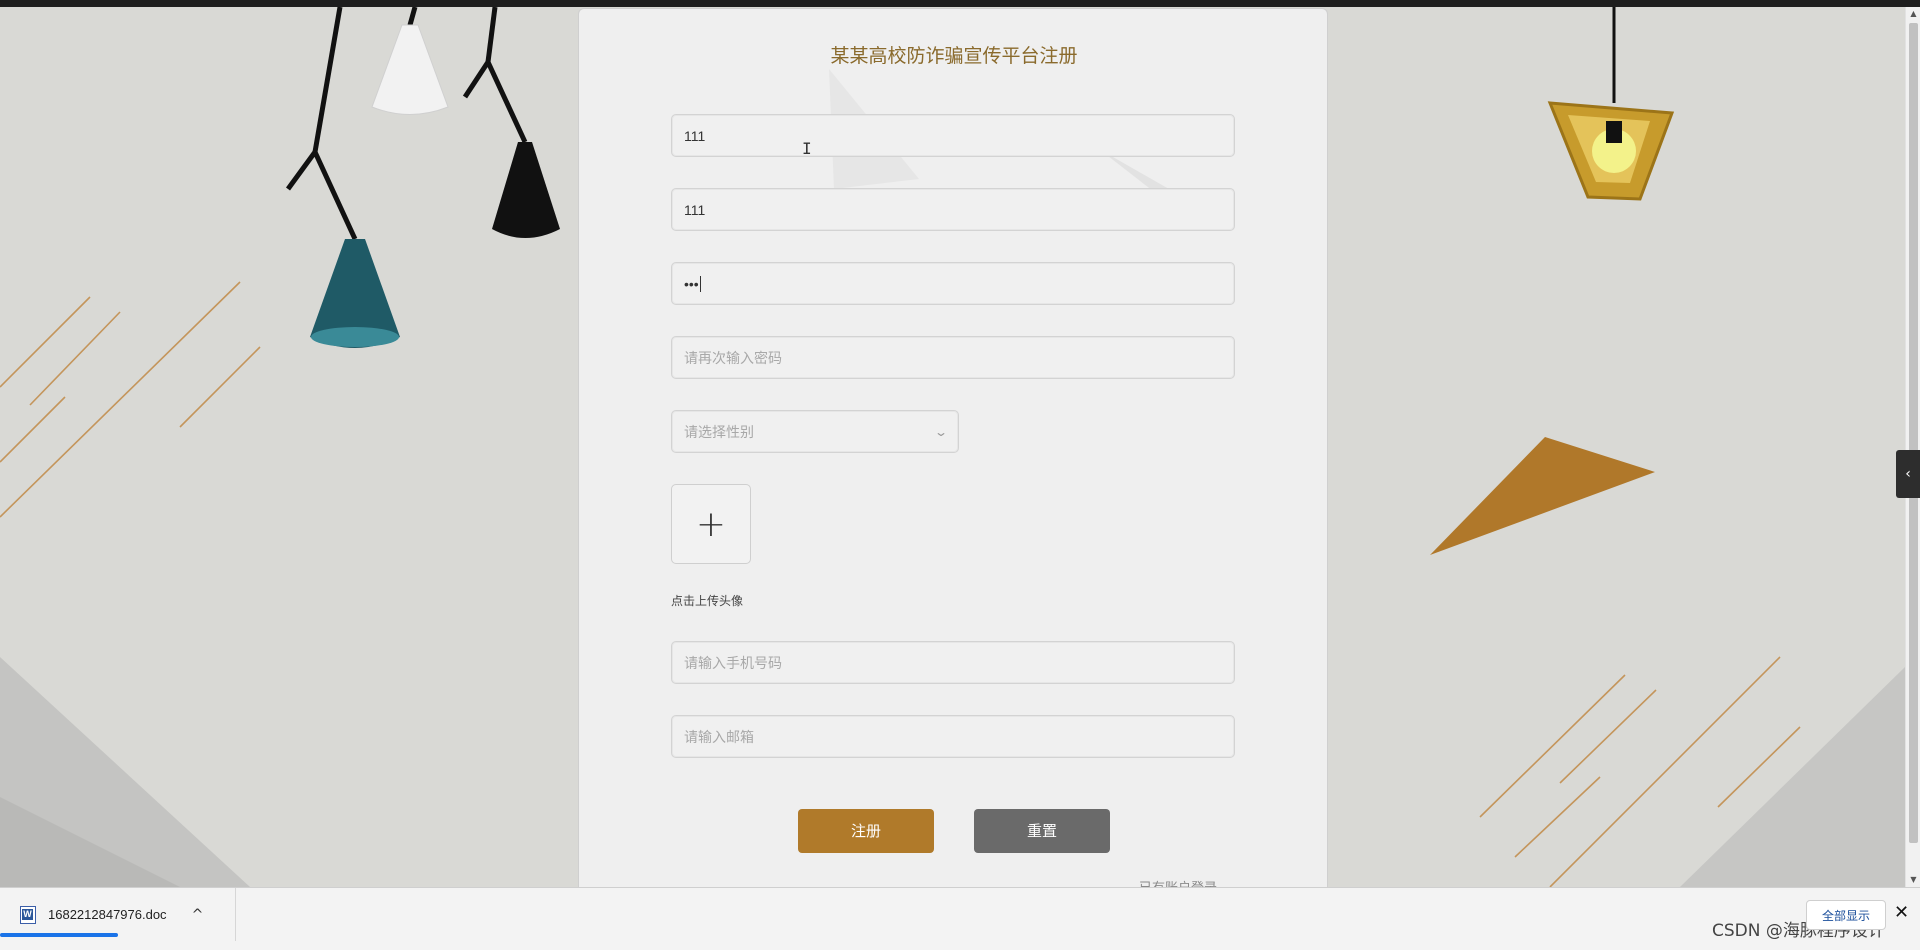 This screenshot has width=1920, height=950. I want to click on scrollbar-thumb, so click(1913, 433).